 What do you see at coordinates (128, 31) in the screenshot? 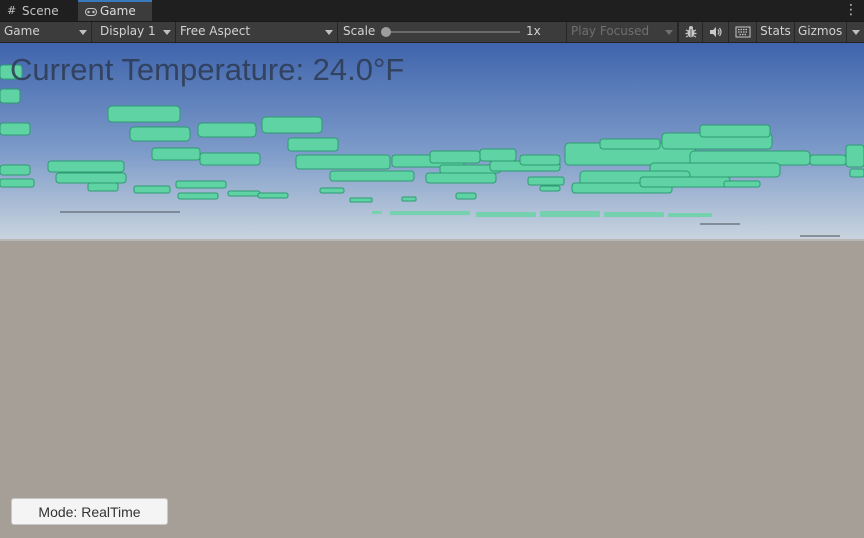
I see `display-value: Display 1` at bounding box center [128, 31].